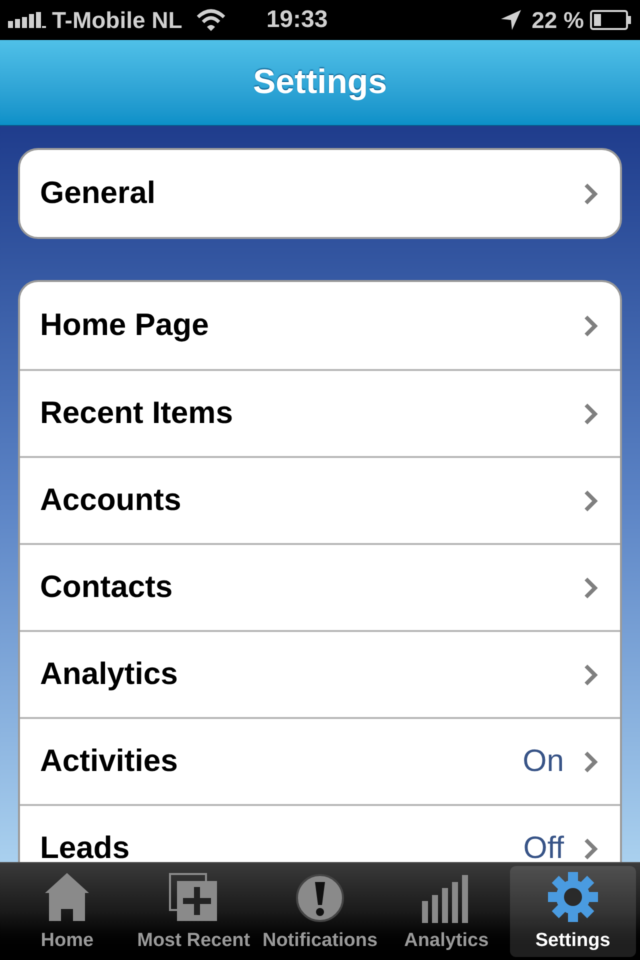 The height and width of the screenshot is (960, 640). Describe the element at coordinates (211, 20) in the screenshot. I see `wifi-icon` at that location.